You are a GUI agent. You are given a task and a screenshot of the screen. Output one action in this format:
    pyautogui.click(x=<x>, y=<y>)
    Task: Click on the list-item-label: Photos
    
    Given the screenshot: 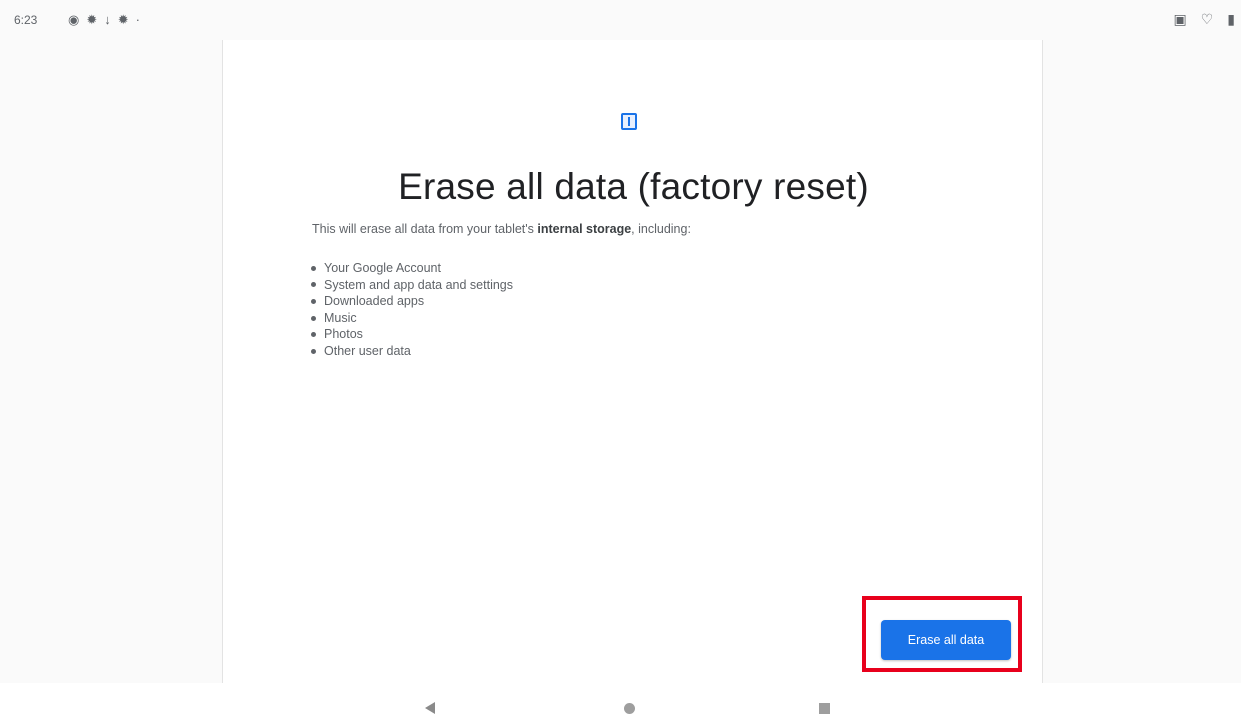 What is the action you would take?
    pyautogui.click(x=343, y=334)
    